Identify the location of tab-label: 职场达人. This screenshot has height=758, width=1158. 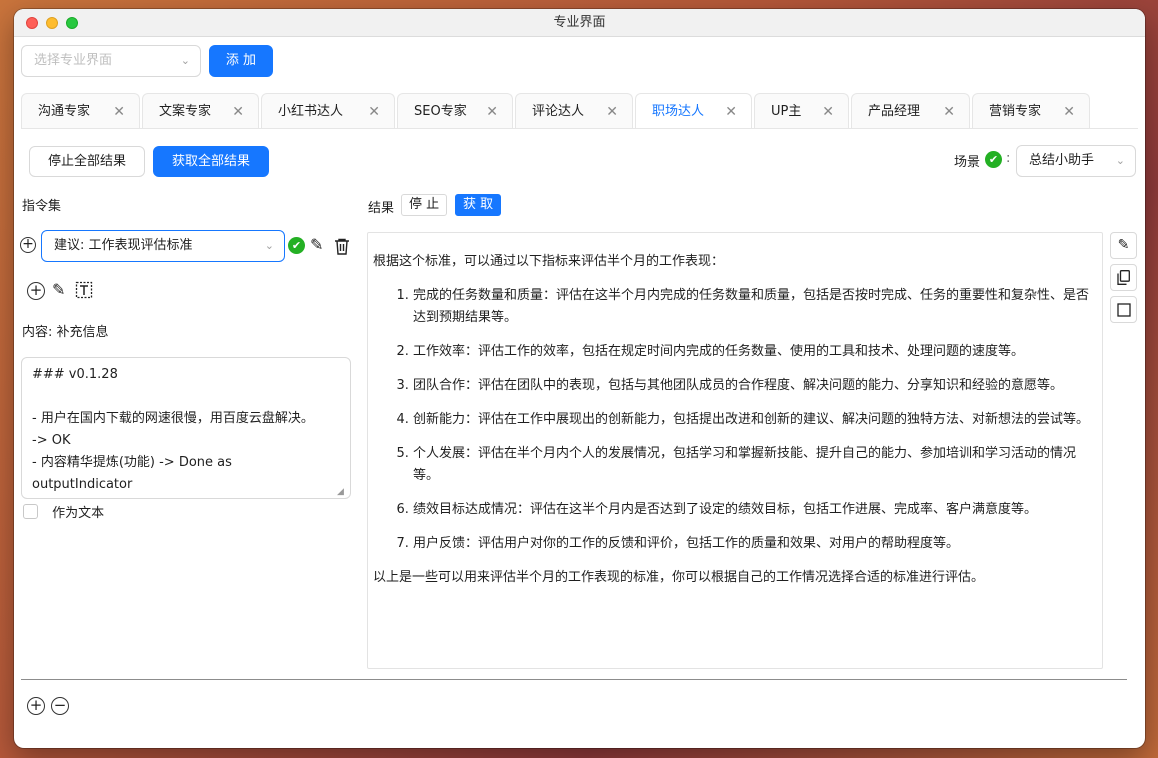
(678, 111).